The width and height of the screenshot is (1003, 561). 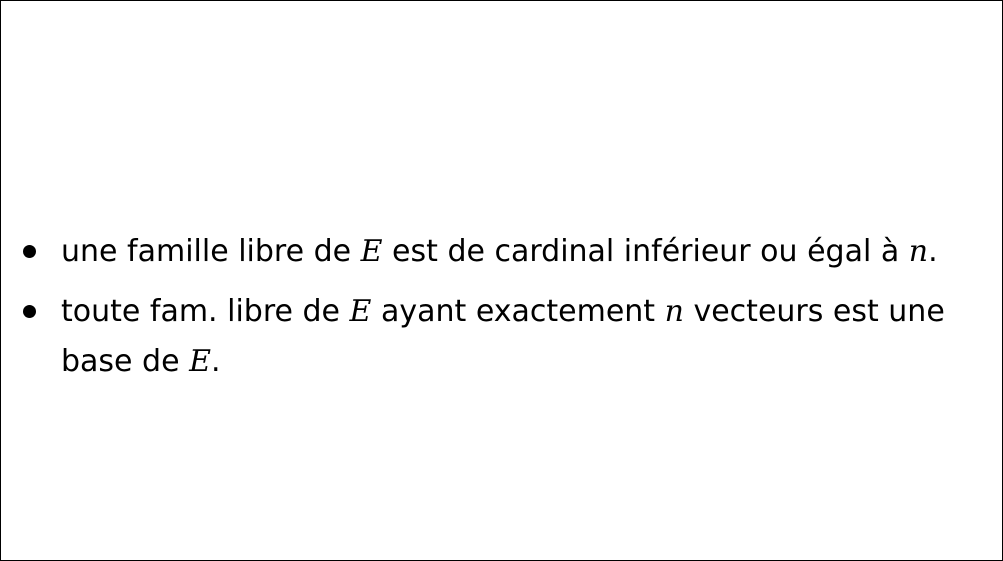 What do you see at coordinates (518, 311) in the screenshot?
I see `text: ayant exactement` at bounding box center [518, 311].